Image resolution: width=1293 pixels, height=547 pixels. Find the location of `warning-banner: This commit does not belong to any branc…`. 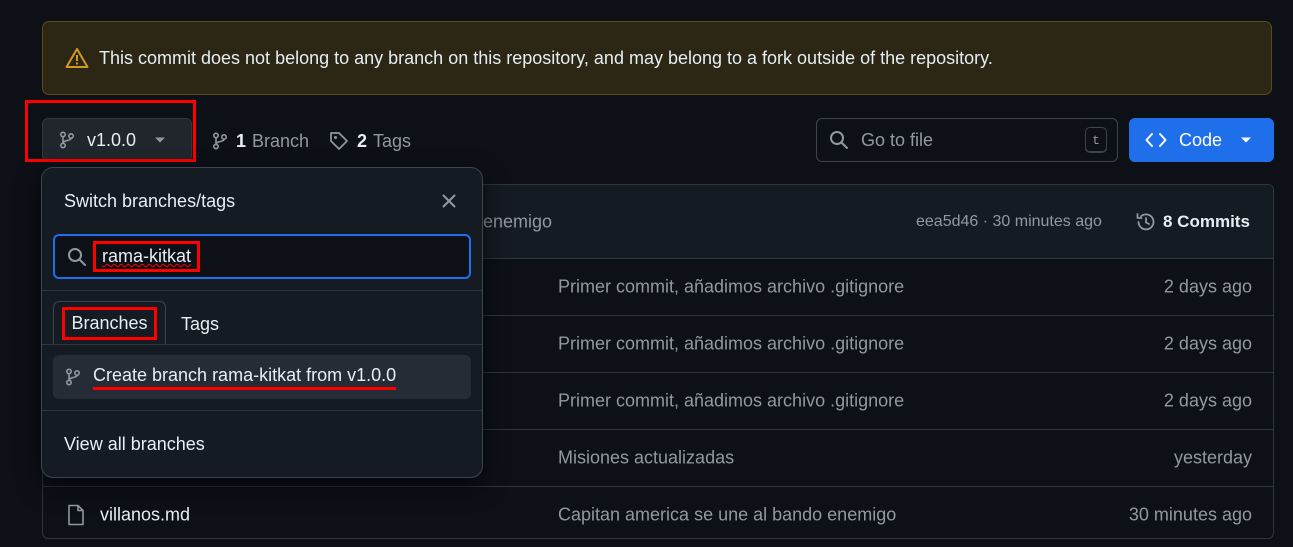

warning-banner: This commit does not belong to any branc… is located at coordinates (657, 58).